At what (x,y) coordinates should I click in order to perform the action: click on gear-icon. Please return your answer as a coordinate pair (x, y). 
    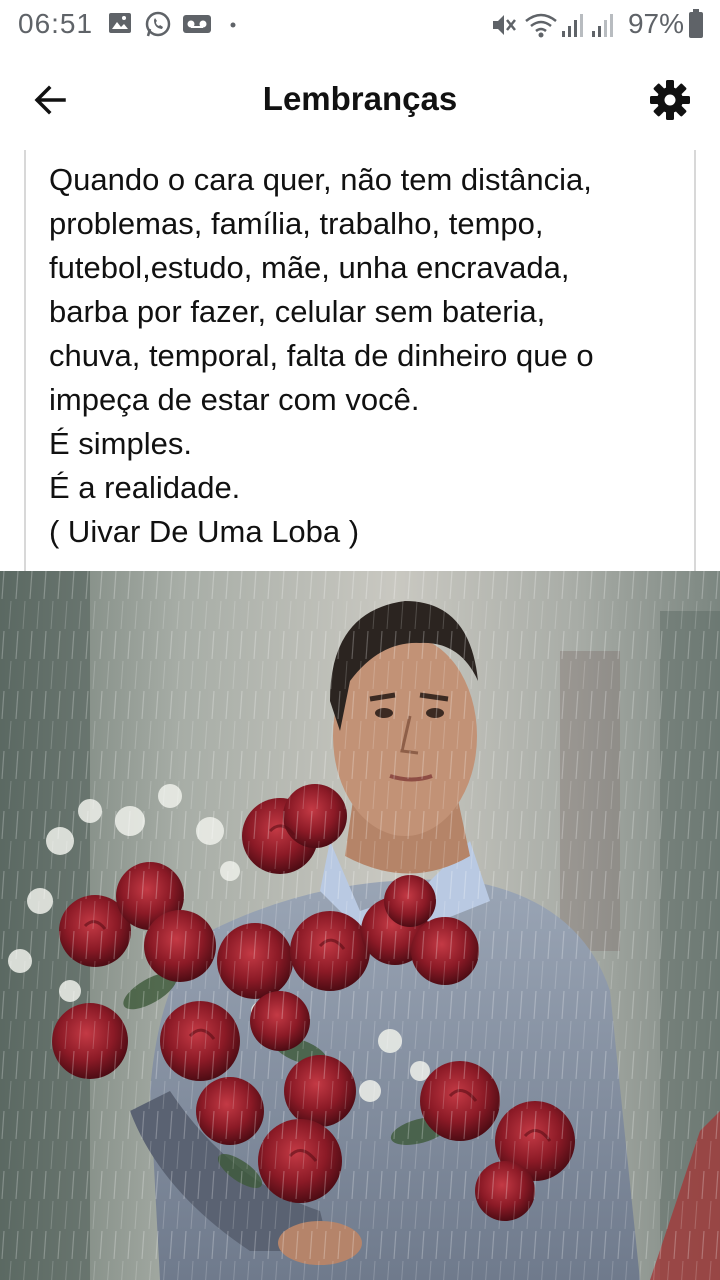
    Looking at the image, I should click on (670, 100).